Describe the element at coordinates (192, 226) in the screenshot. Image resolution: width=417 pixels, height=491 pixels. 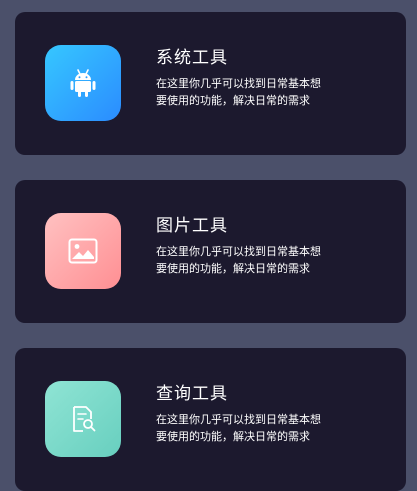
I see `card-title: 图片工具` at that location.